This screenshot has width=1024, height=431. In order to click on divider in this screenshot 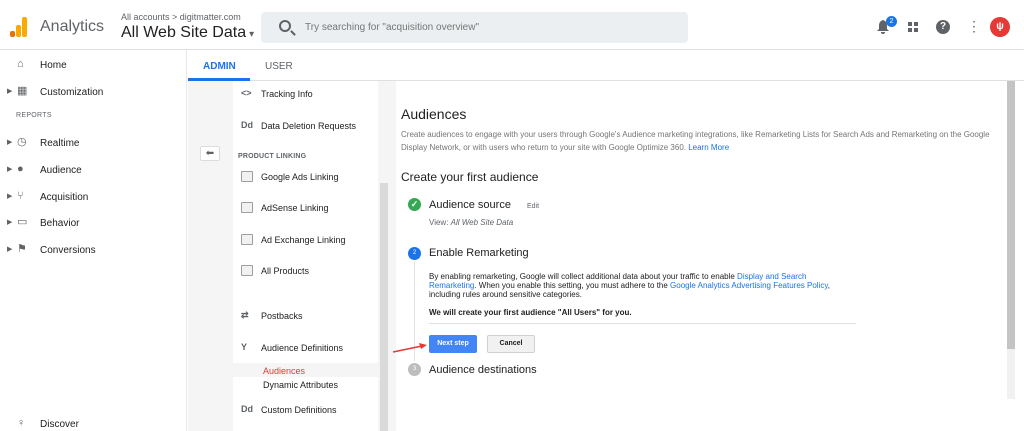, I will do `click(642, 323)`.